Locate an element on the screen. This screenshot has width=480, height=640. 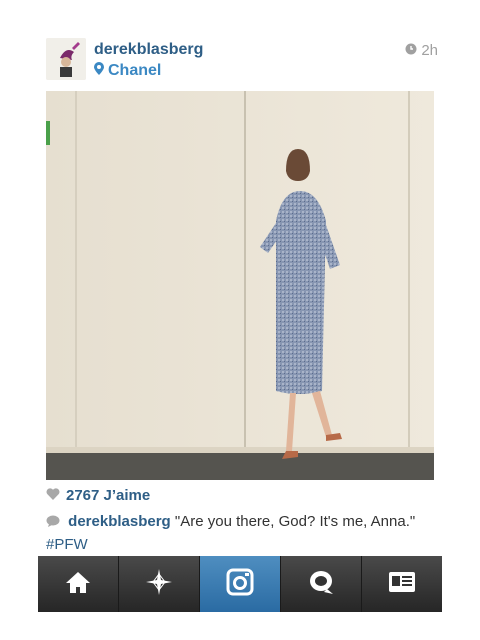
user-avatar is located at coordinates (66, 59).